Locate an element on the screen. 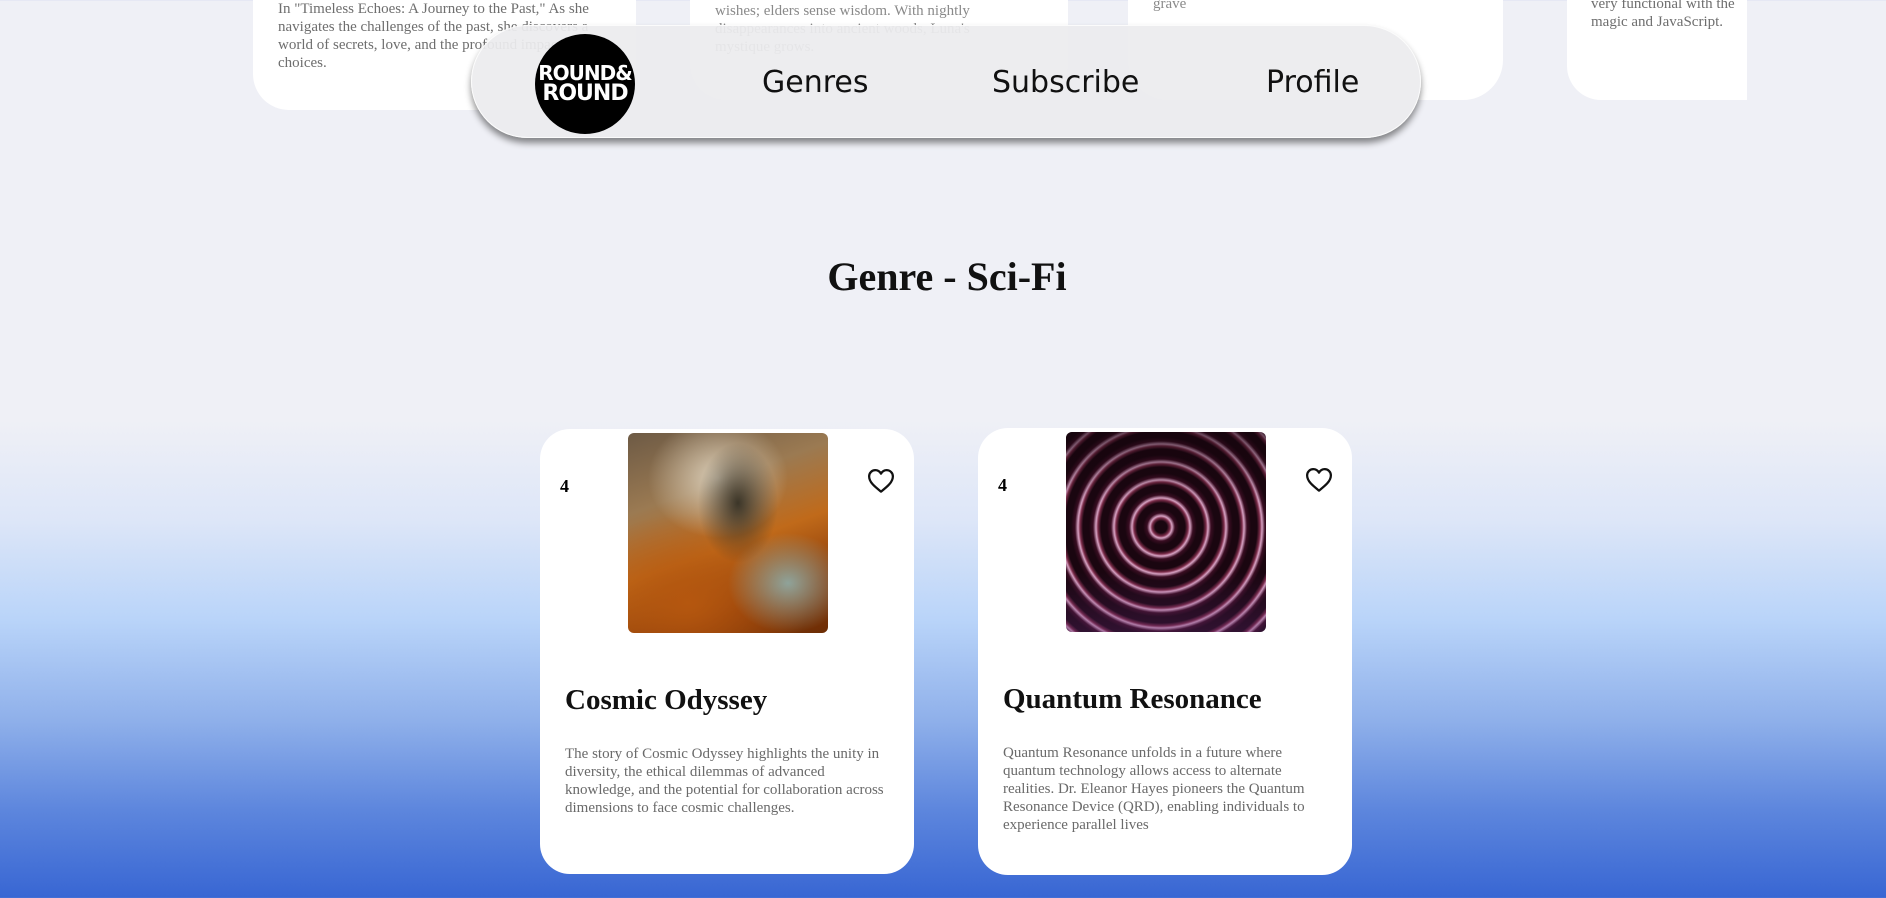 The width and height of the screenshot is (1886, 898). book-description: grave is located at coordinates (1170, 6).